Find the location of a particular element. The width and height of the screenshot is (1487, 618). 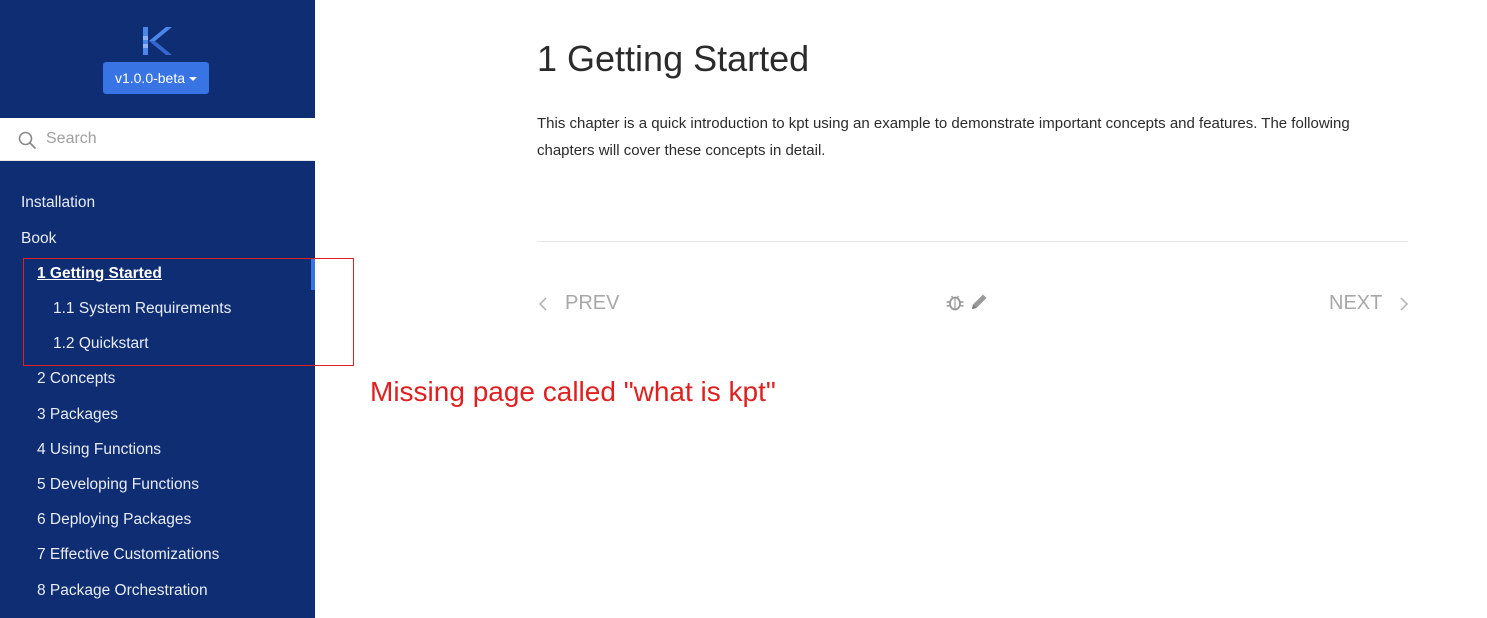

page-title: 1 Getting Started is located at coordinates (673, 58).